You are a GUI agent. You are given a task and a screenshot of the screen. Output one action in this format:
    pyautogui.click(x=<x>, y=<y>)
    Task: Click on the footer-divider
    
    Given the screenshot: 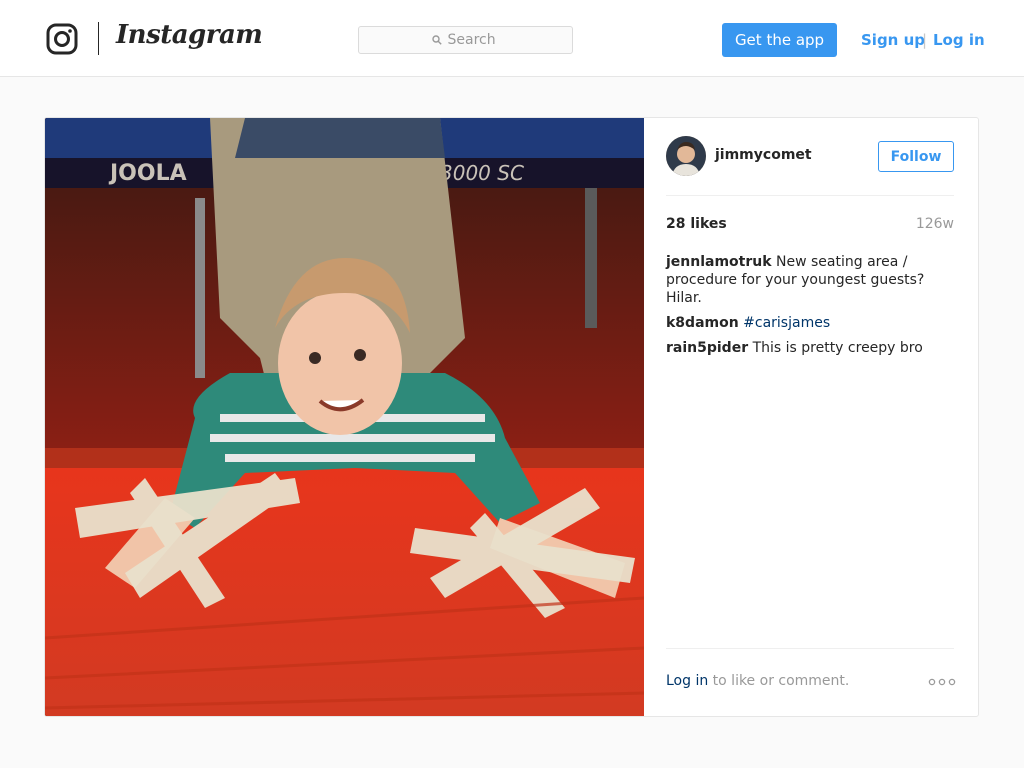 What is the action you would take?
    pyautogui.click(x=810, y=648)
    